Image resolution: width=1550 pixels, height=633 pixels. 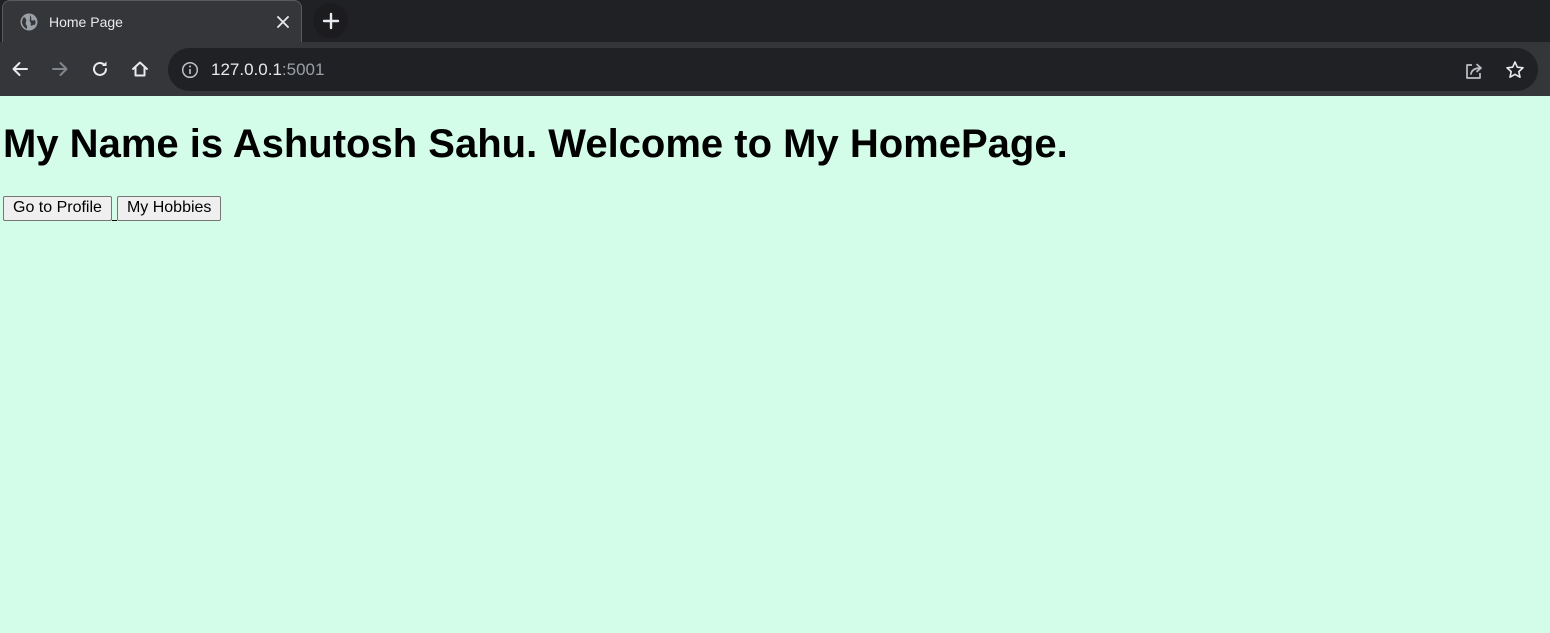 I want to click on arrow-right-icon, so click(x=60, y=69).